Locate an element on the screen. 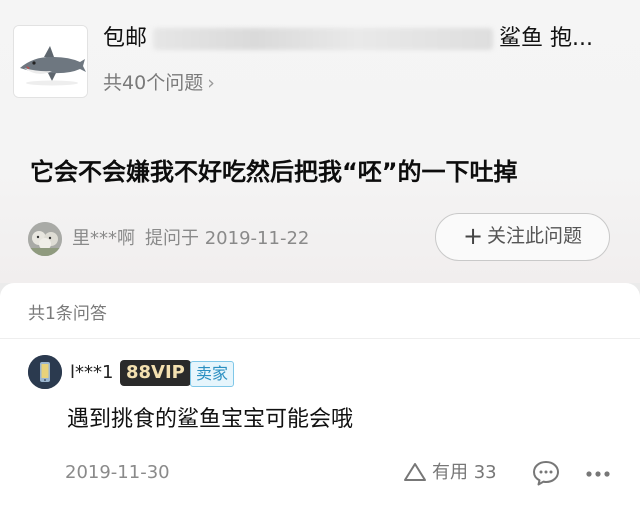 Image resolution: width=640 pixels, height=517 pixels. plus-icon: + is located at coordinates (473, 236).